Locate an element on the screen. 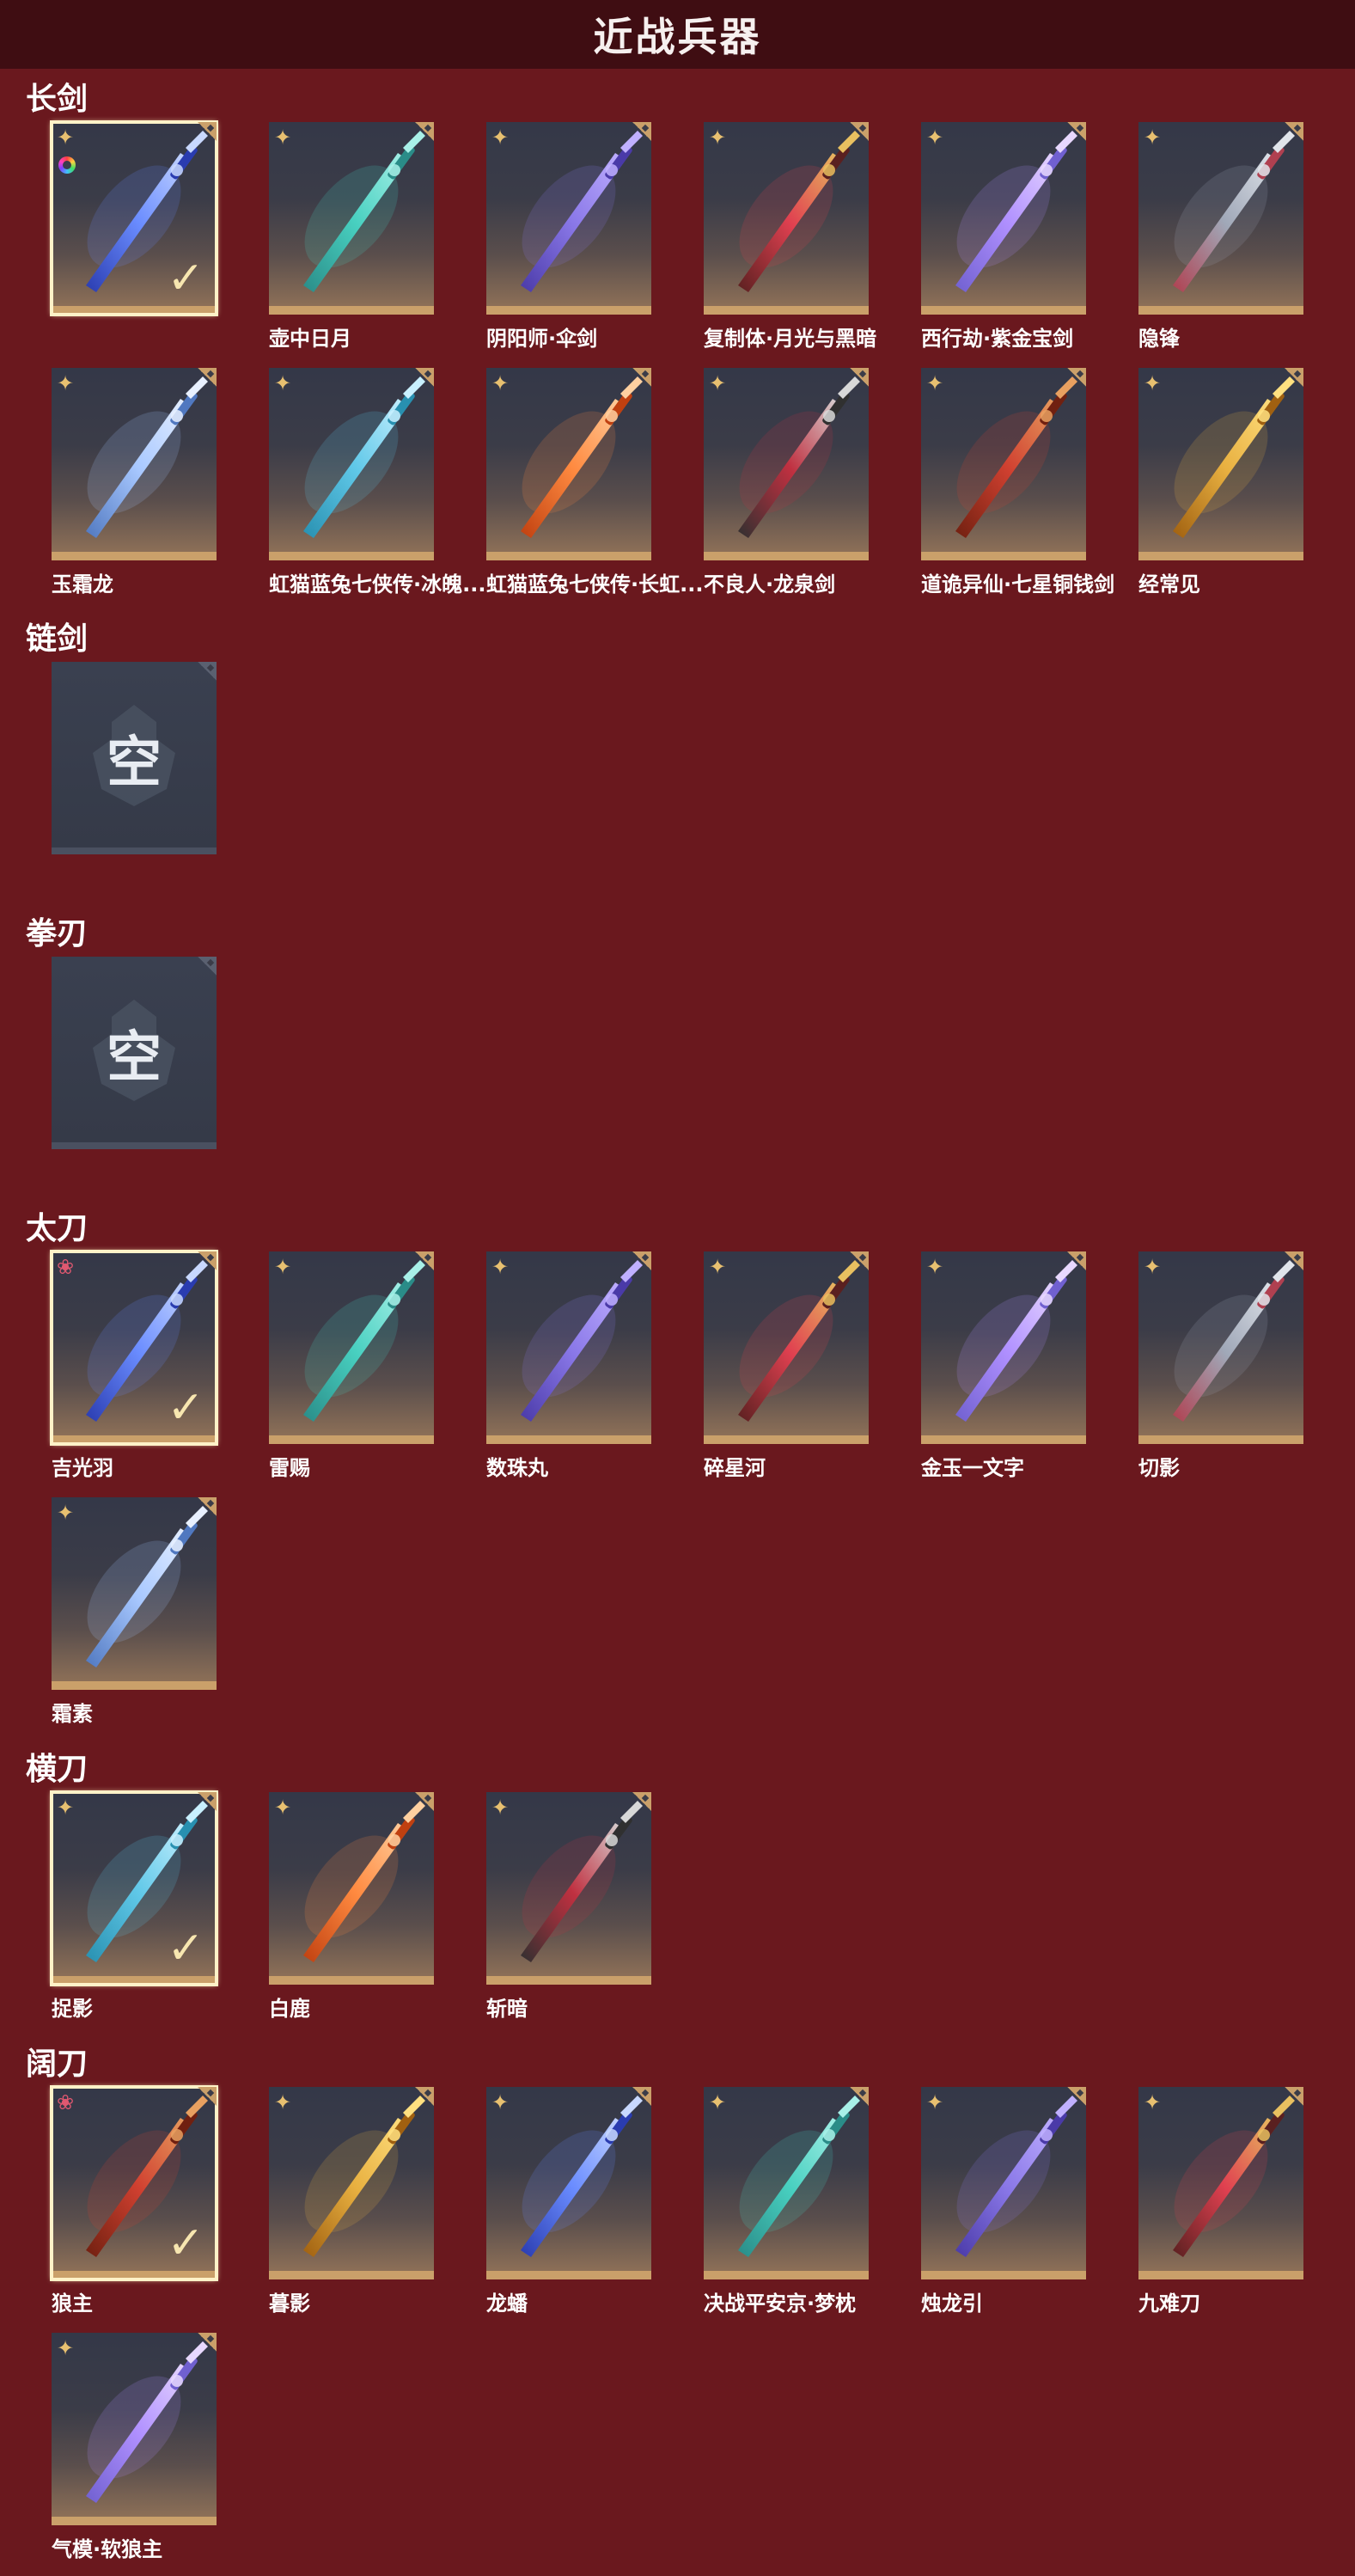  page-header: 近战兵器 is located at coordinates (677, 34).